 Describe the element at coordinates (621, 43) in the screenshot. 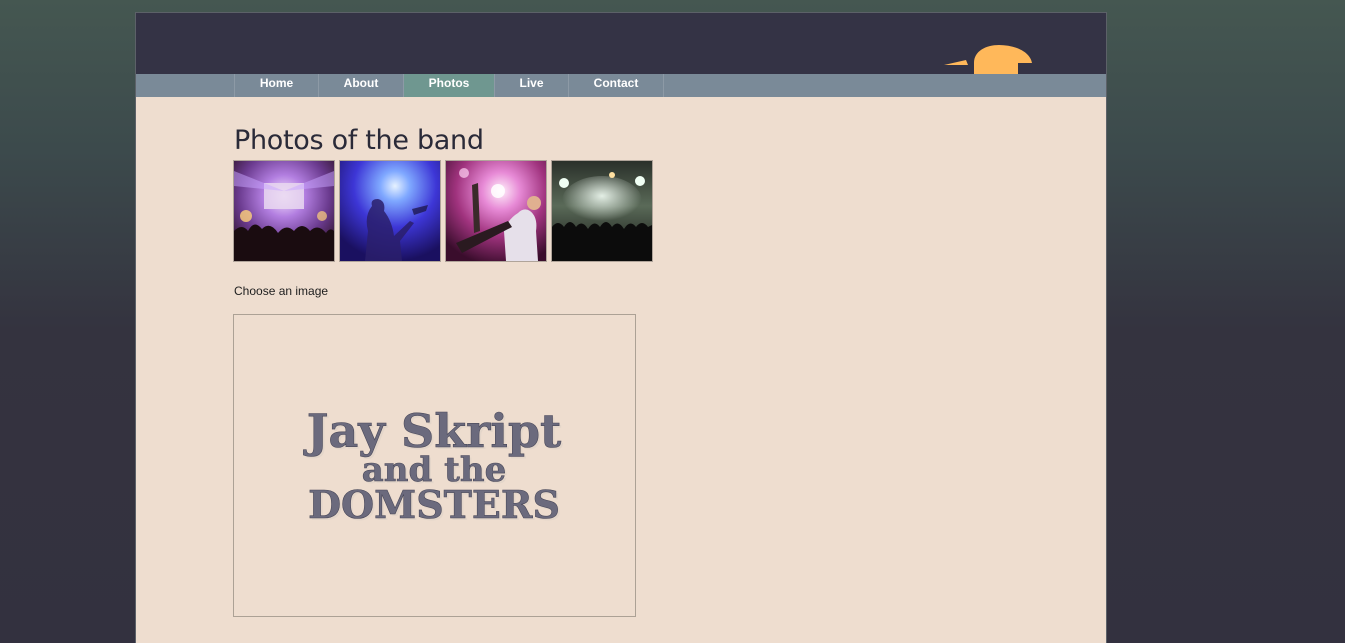

I see `site-header` at that location.